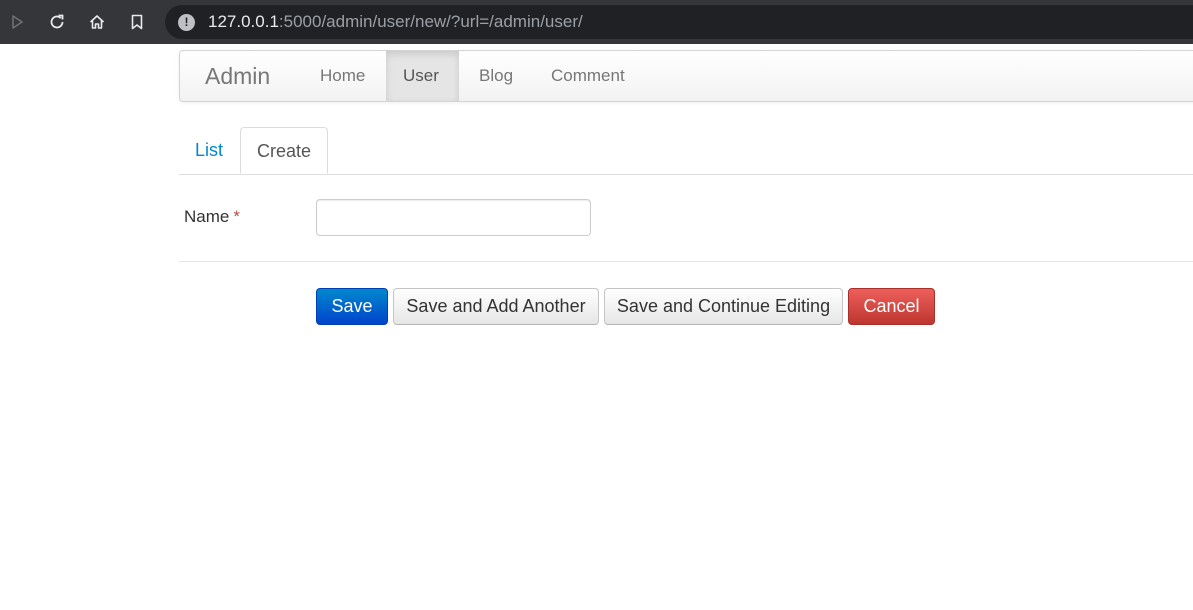 The width and height of the screenshot is (1193, 610). I want to click on tab-list: List, so click(209, 150).